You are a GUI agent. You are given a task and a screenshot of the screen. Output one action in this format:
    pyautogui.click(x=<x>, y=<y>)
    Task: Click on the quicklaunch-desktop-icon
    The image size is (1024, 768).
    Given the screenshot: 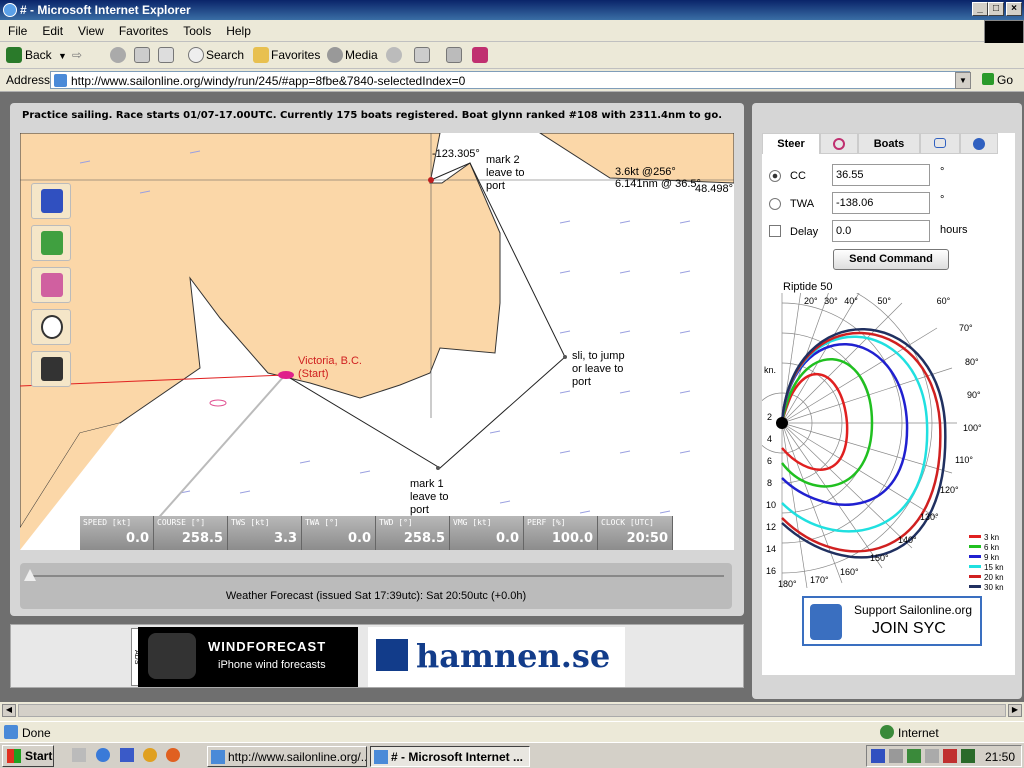 What is the action you would take?
    pyautogui.click(x=79, y=755)
    